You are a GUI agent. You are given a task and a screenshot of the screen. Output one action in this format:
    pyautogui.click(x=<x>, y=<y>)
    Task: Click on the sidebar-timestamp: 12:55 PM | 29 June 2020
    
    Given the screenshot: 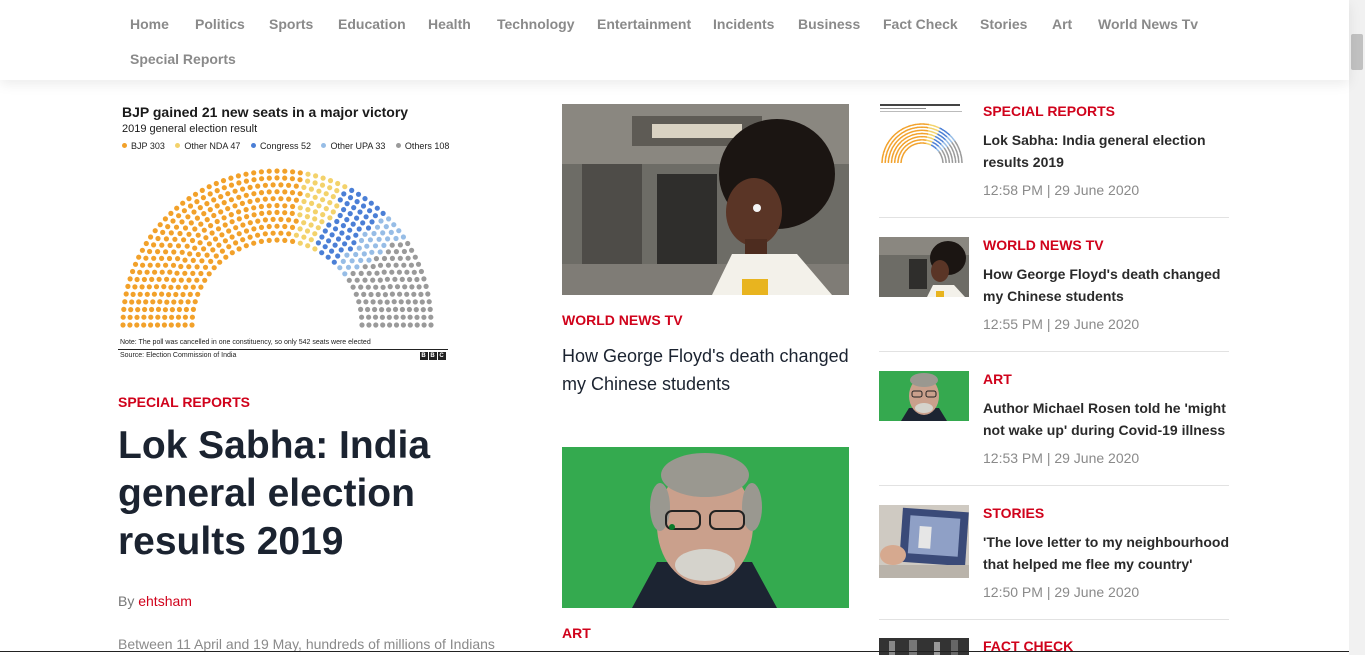 What is the action you would take?
    pyautogui.click(x=1061, y=324)
    